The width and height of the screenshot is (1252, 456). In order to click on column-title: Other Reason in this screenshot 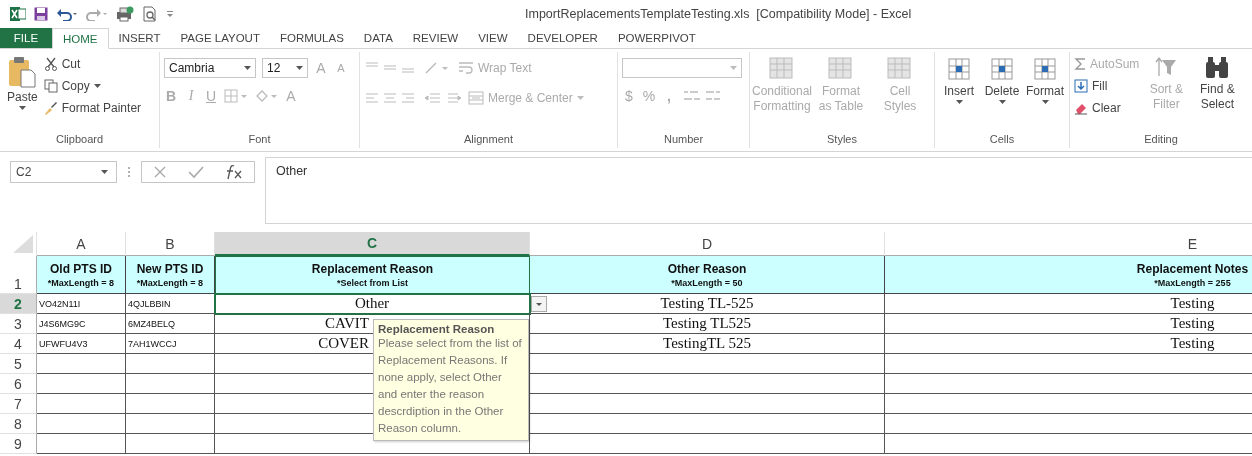, I will do `click(707, 268)`.